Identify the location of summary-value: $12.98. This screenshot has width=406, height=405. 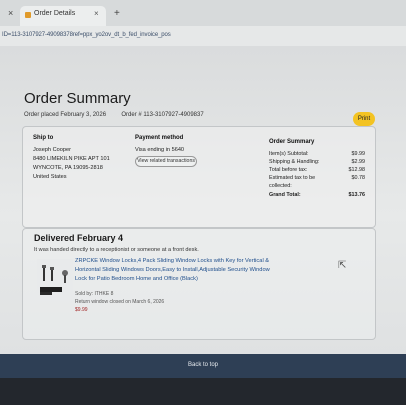
(357, 170).